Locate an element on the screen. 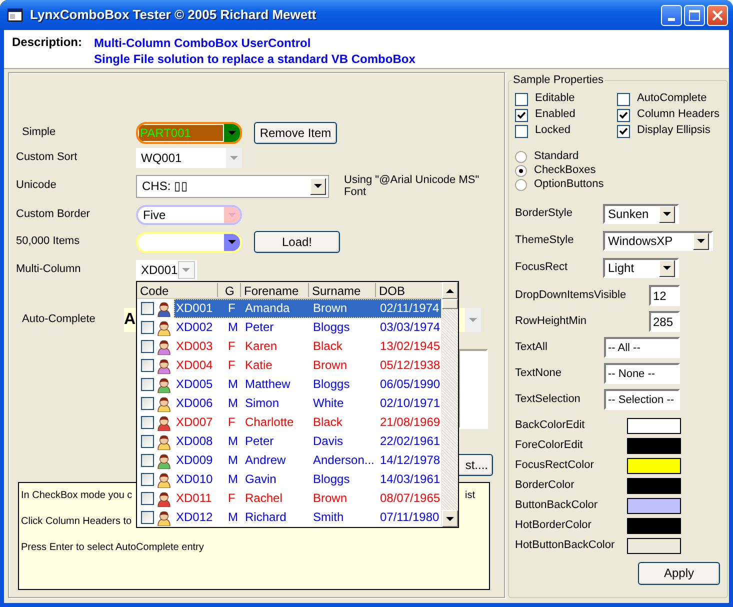 This screenshot has height=607, width=733. field-label: TextNone is located at coordinates (538, 373).